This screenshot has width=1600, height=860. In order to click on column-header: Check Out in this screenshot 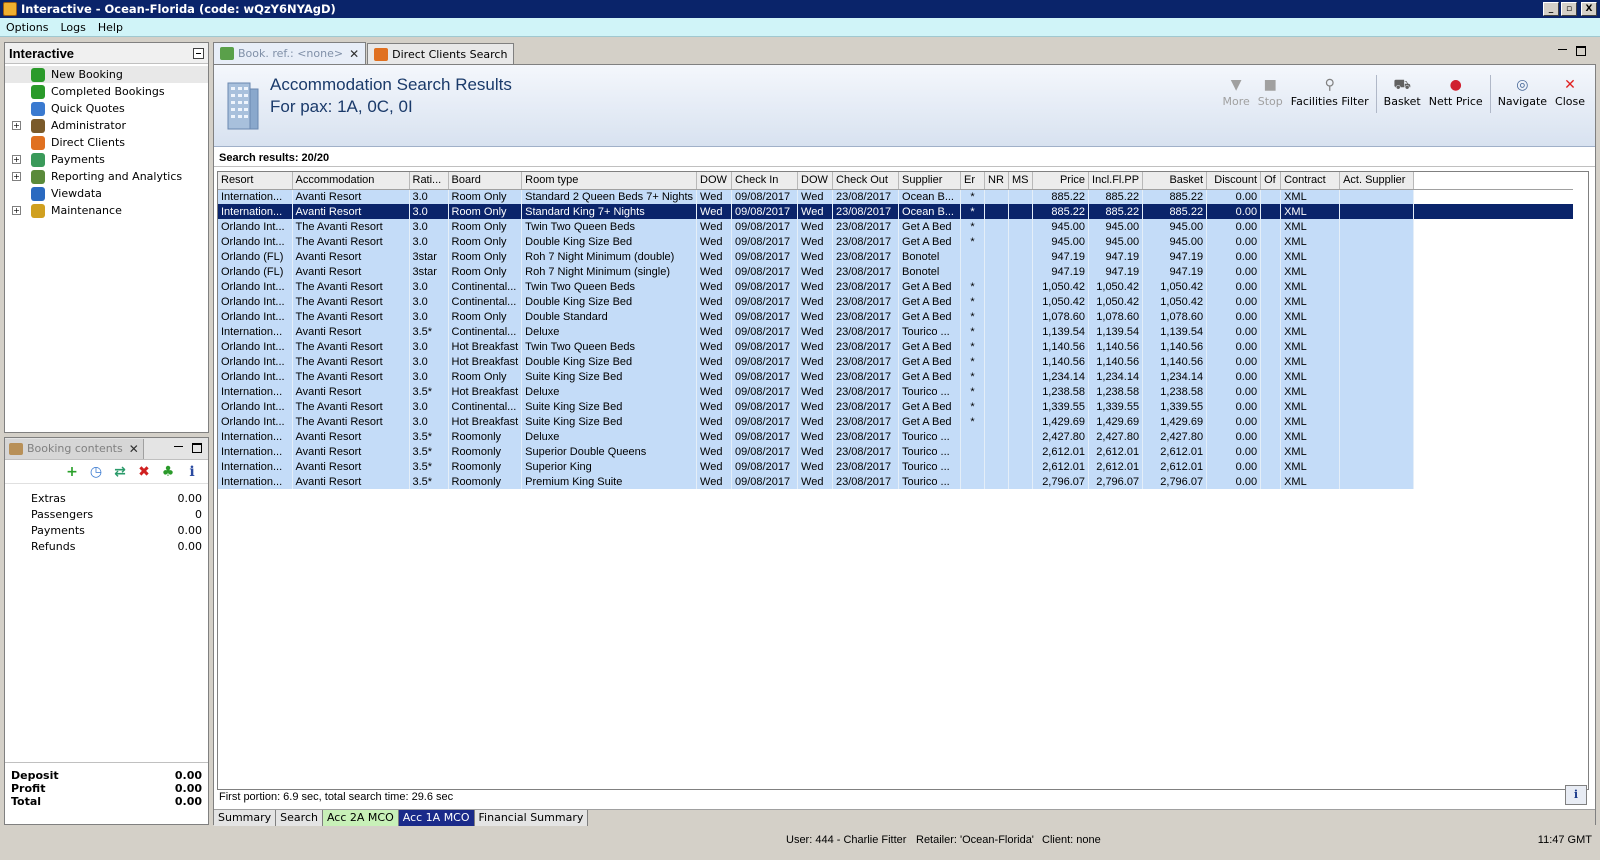, I will do `click(866, 181)`.